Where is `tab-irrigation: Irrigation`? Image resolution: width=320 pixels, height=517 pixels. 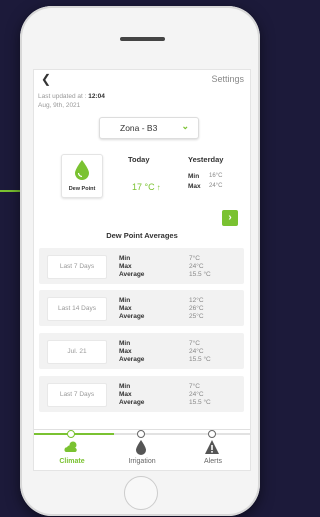 tab-irrigation: Irrigation is located at coordinates (142, 450).